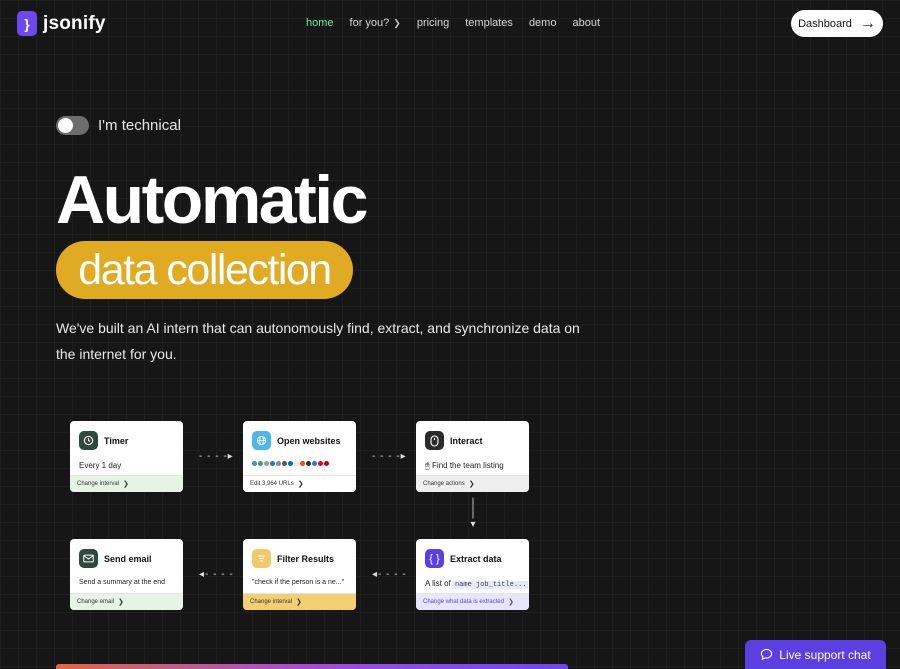 This screenshot has width=900, height=669. I want to click on bottom-gradient-bar, so click(312, 666).